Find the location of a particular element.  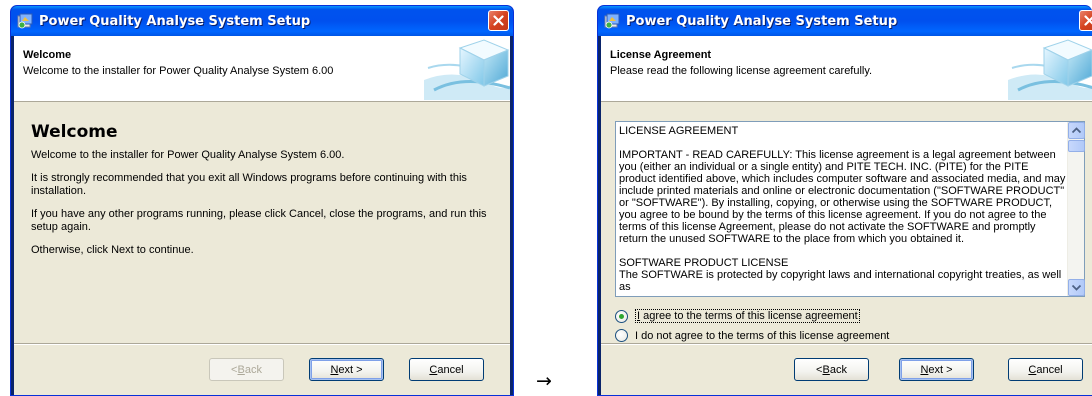

license-heading: LICENSE AGREEMENT is located at coordinates (679, 131).